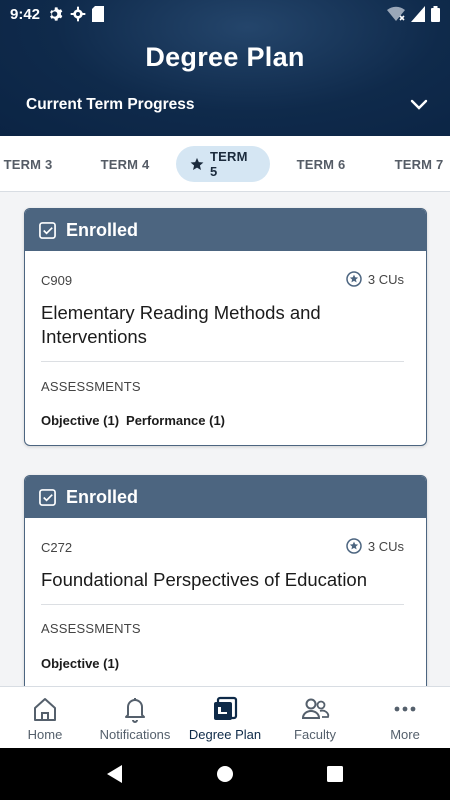 The image size is (450, 800). What do you see at coordinates (110, 104) in the screenshot?
I see `current-term-progress-label: Current Term Progress` at bounding box center [110, 104].